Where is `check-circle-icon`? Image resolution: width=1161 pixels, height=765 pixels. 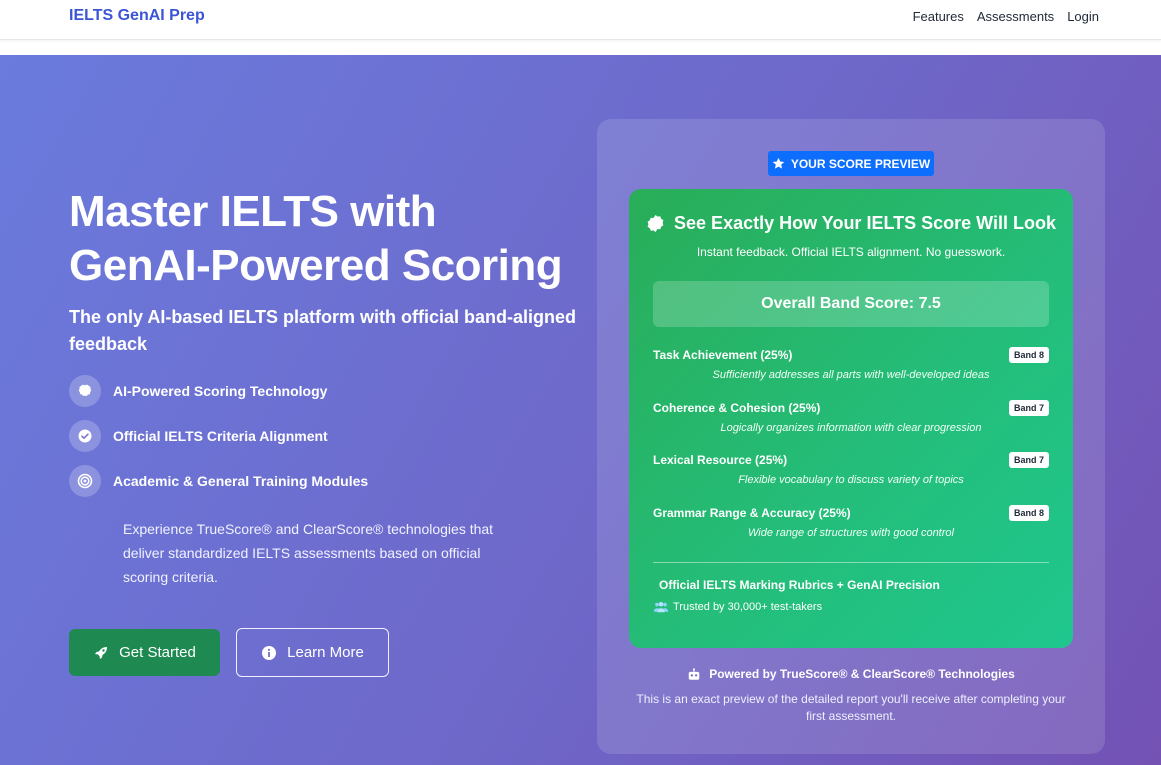 check-circle-icon is located at coordinates (85, 436).